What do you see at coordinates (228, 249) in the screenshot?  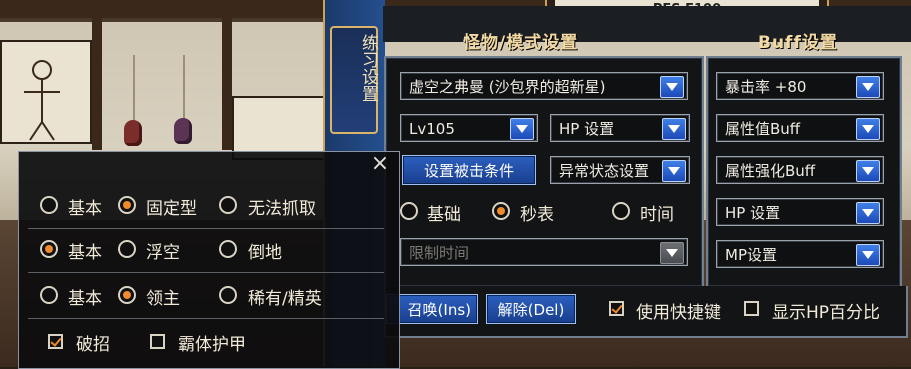 I see `state-radio-down` at bounding box center [228, 249].